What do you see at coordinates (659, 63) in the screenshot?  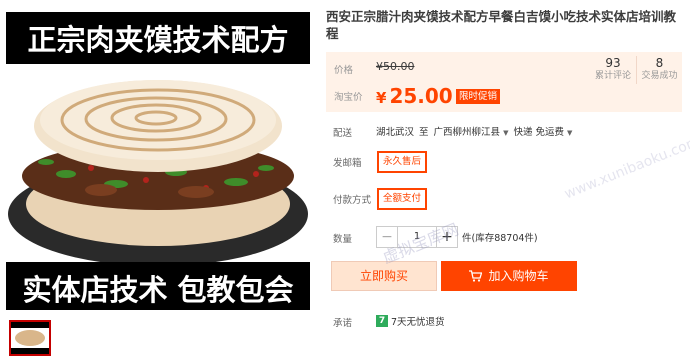 I see `stat-number: 8` at bounding box center [659, 63].